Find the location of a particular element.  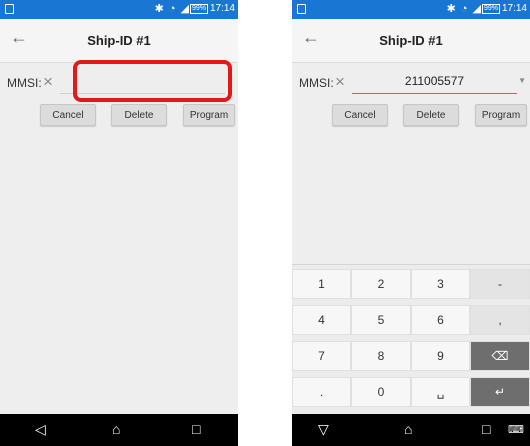

key-12: ⌫ is located at coordinates (500, 356).